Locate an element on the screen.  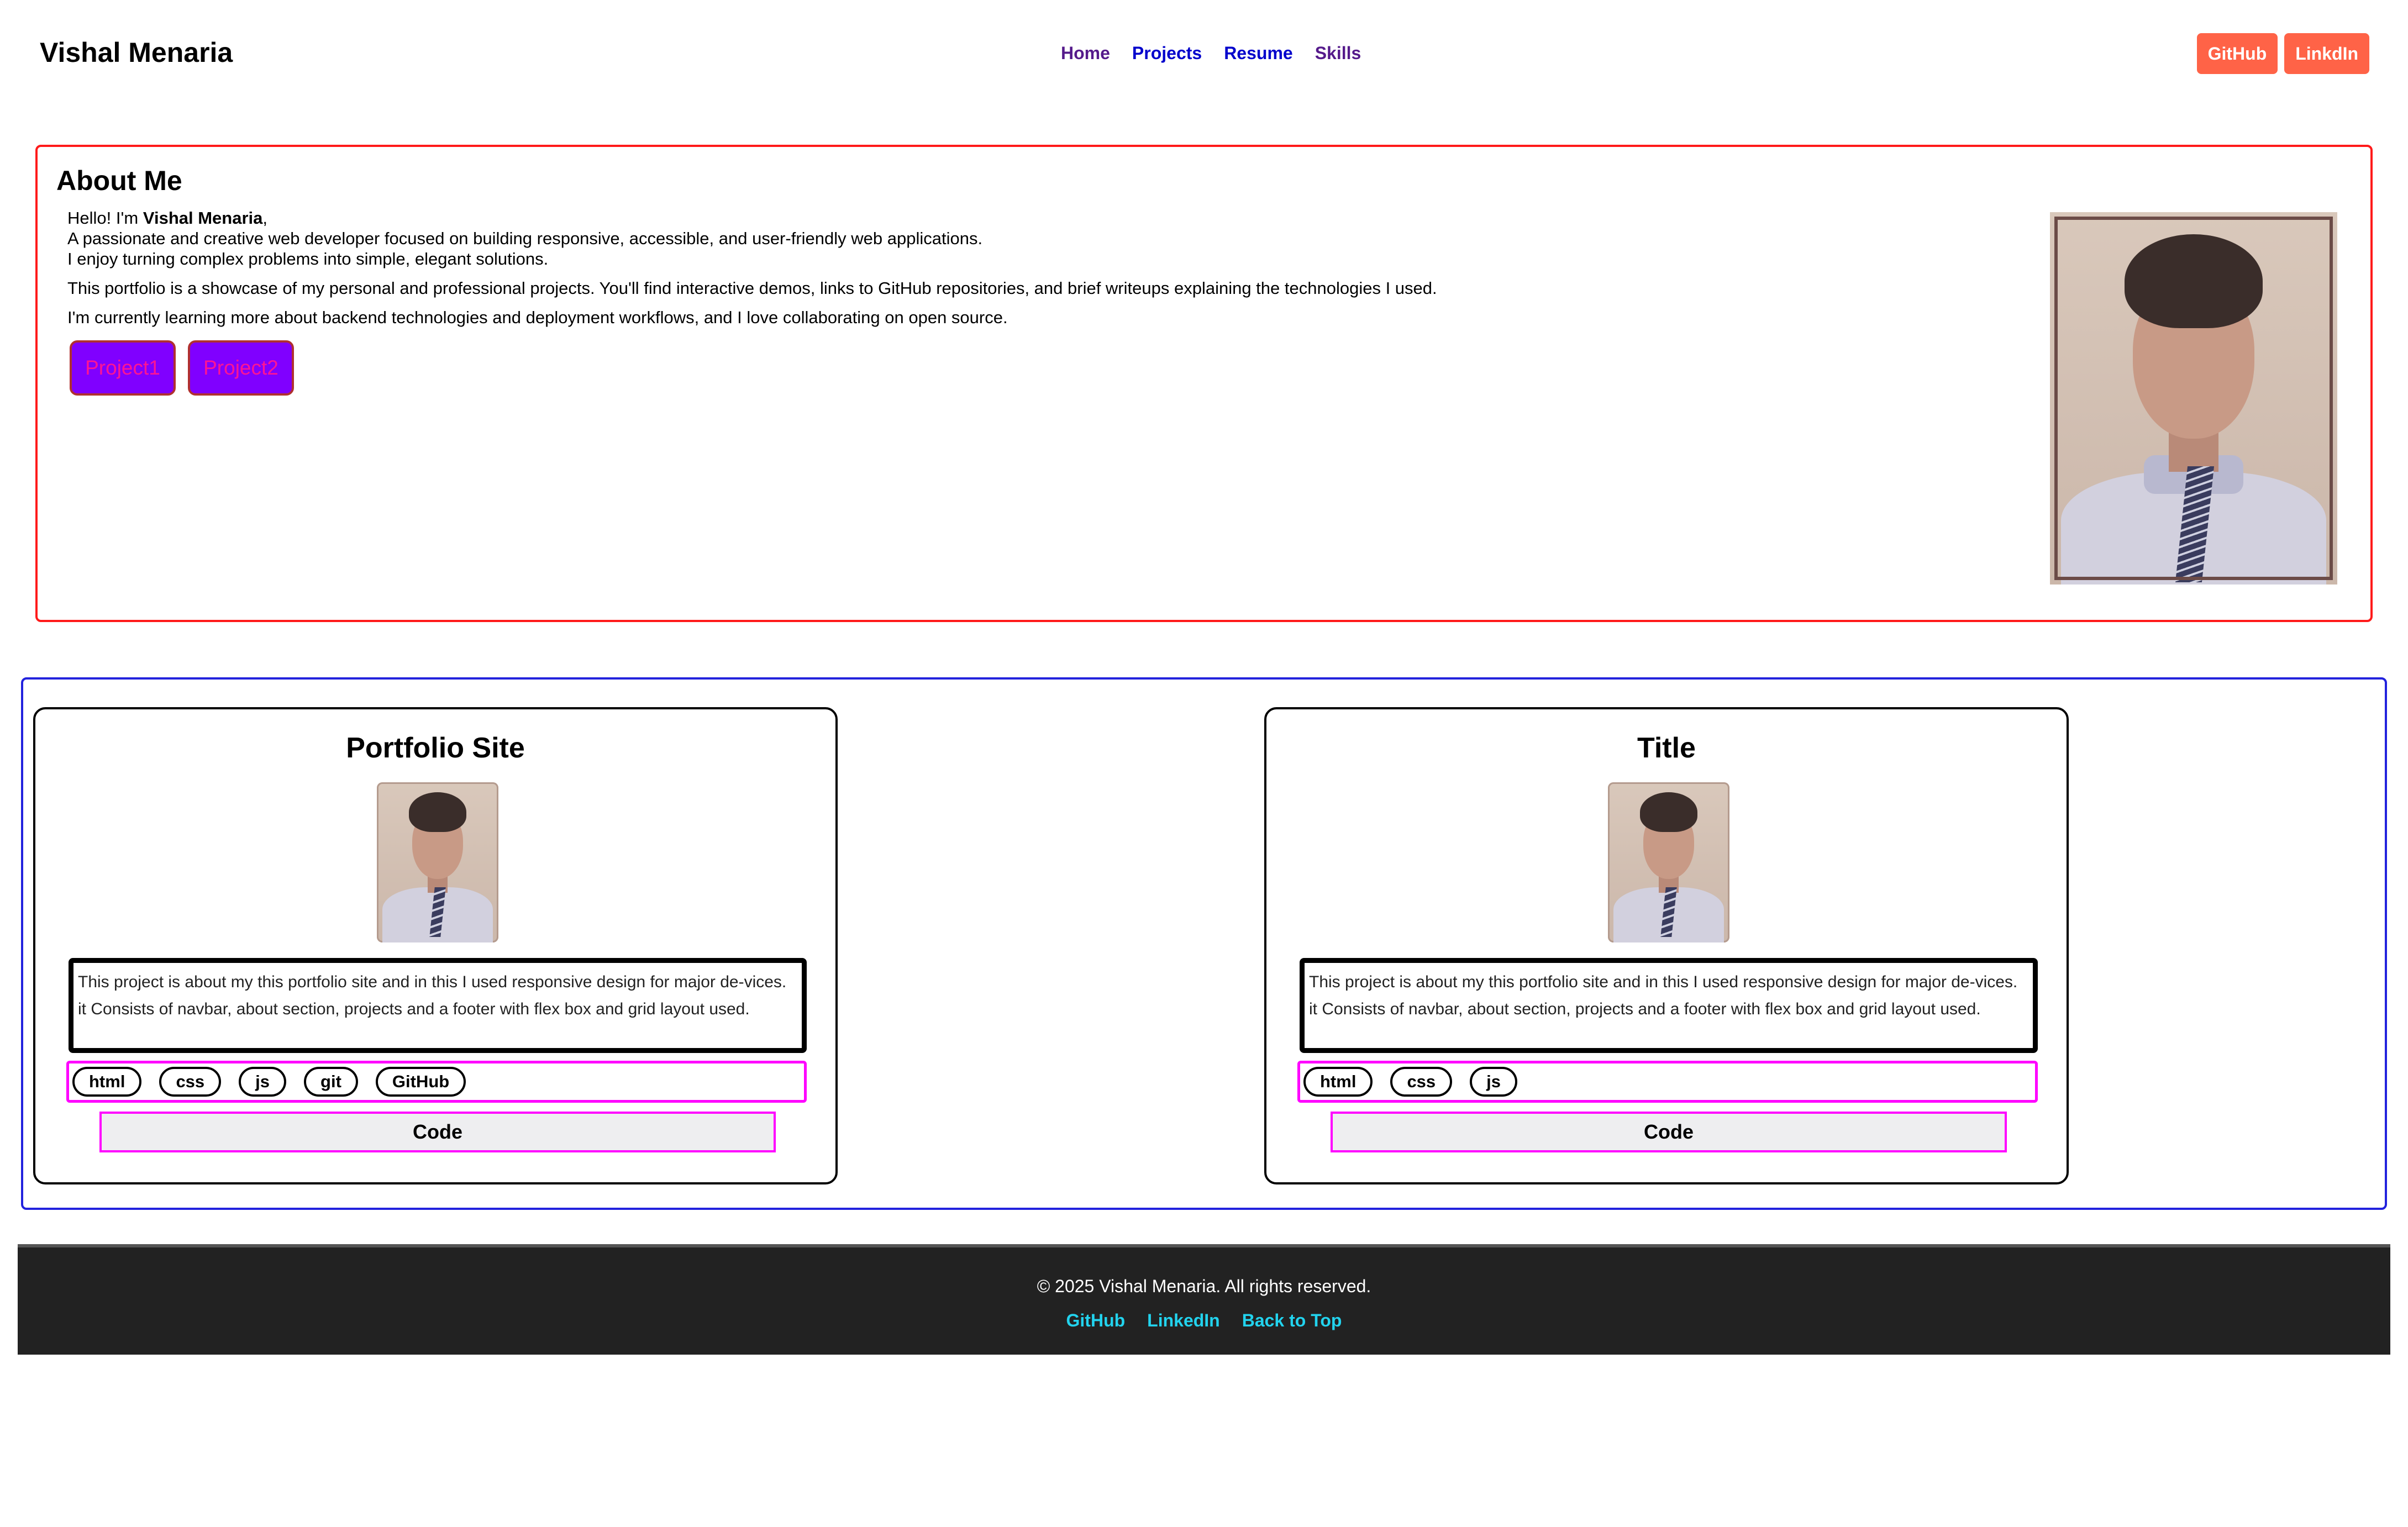
about-comma: , is located at coordinates (264, 218).